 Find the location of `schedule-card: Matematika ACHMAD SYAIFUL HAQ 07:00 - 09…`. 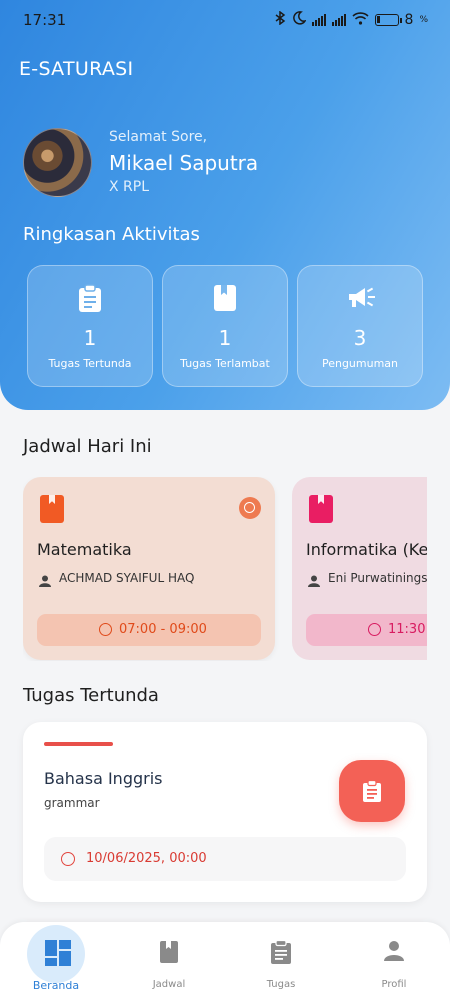

schedule-card: Matematika ACHMAD SYAIFUL HAQ 07:00 - 09… is located at coordinates (149, 568).